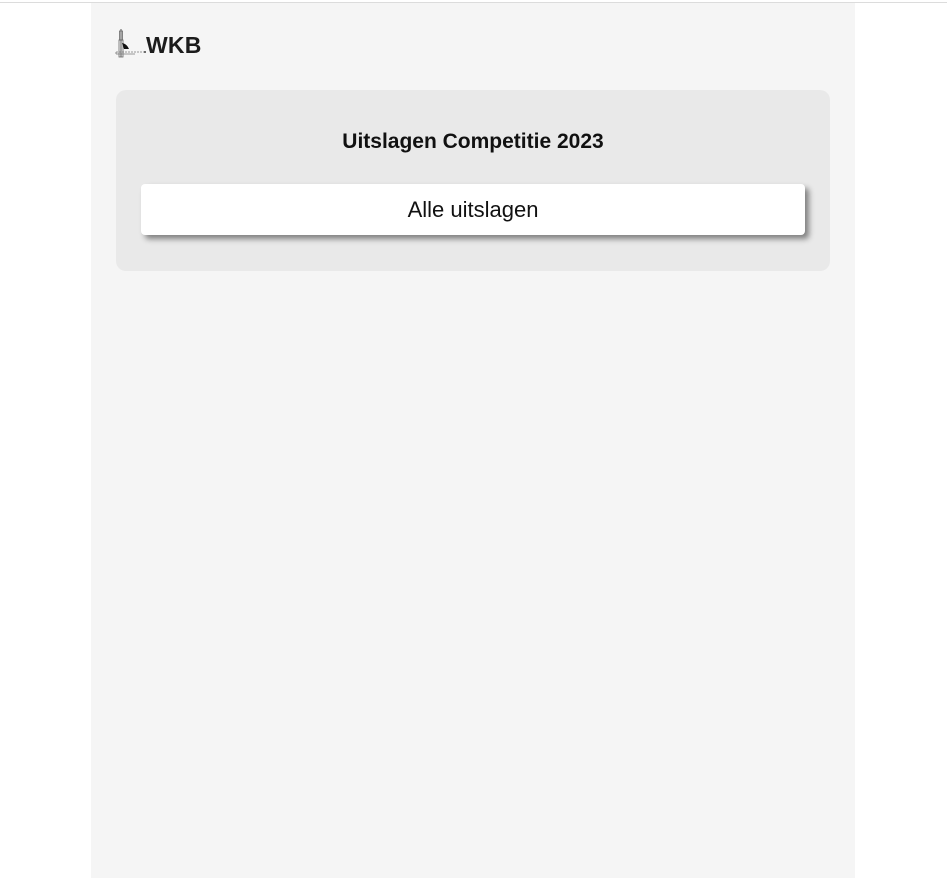 This screenshot has width=947, height=878. I want to click on logo-text: WKB, so click(174, 45).